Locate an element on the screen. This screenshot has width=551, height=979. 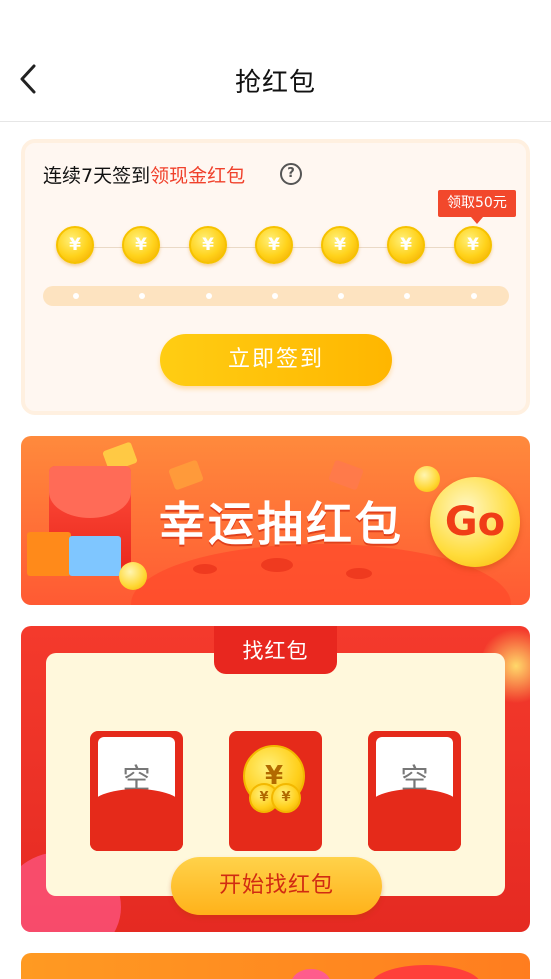
reward-tag: 领取50元 is located at coordinates (477, 207).